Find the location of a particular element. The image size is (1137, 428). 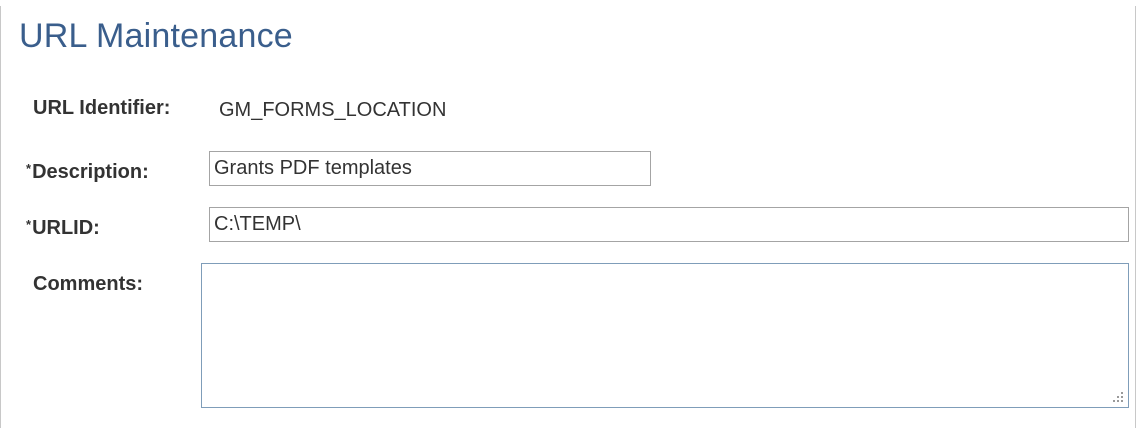

comments-label: Comments: is located at coordinates (88, 284).